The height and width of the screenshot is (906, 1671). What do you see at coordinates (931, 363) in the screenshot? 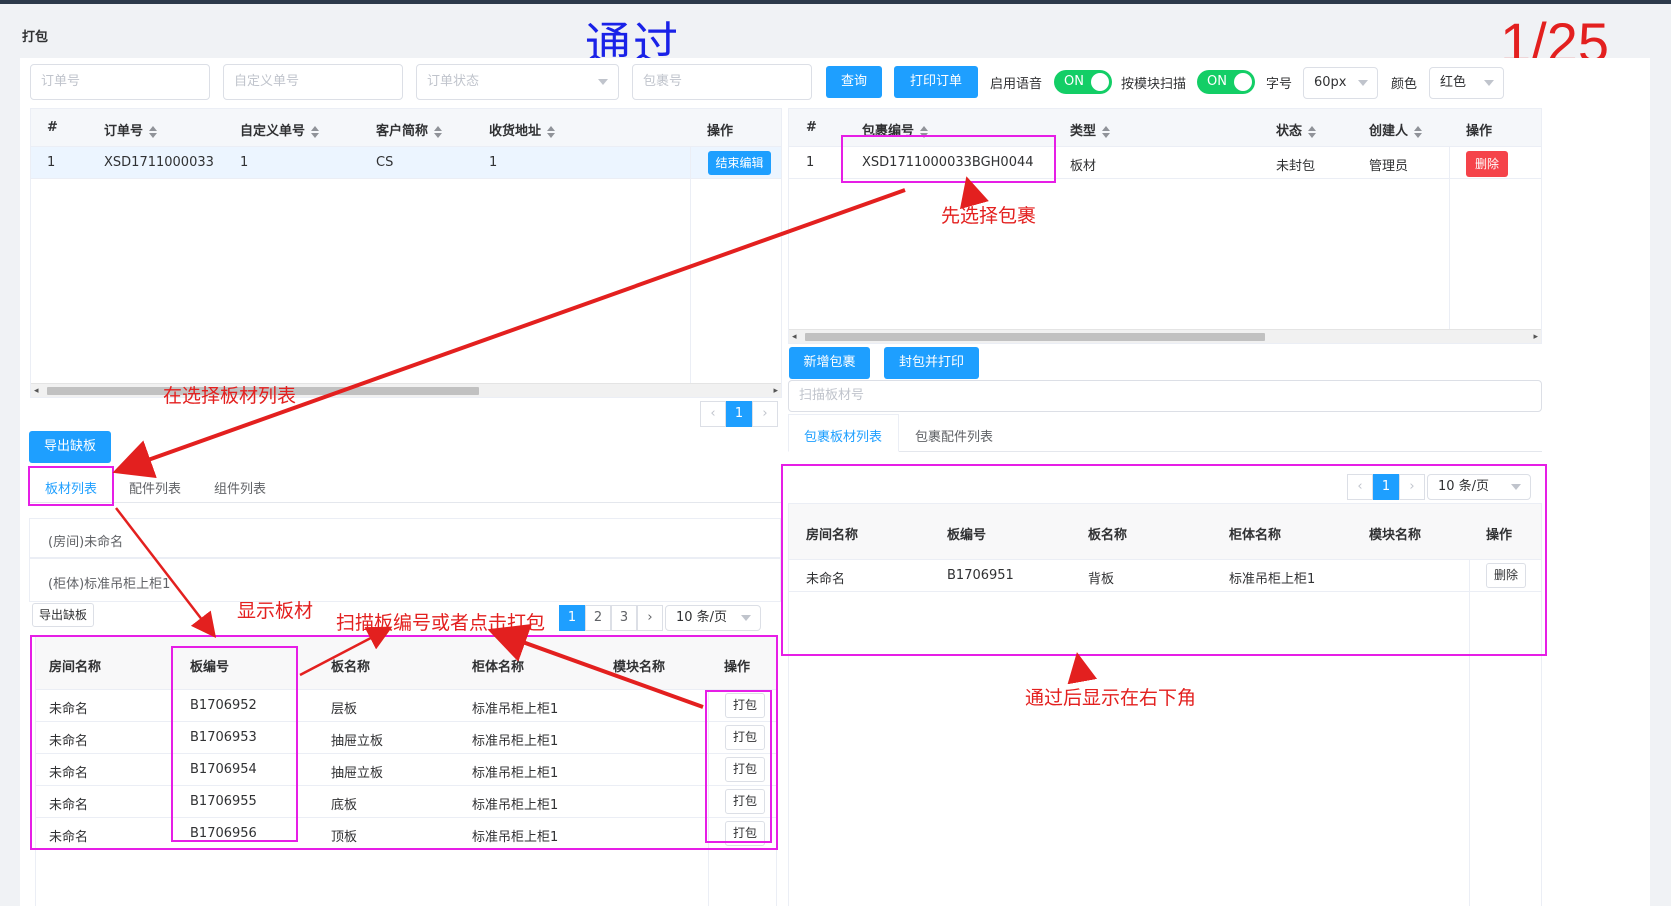
I see `seal-print-button: 封包并打印` at bounding box center [931, 363].